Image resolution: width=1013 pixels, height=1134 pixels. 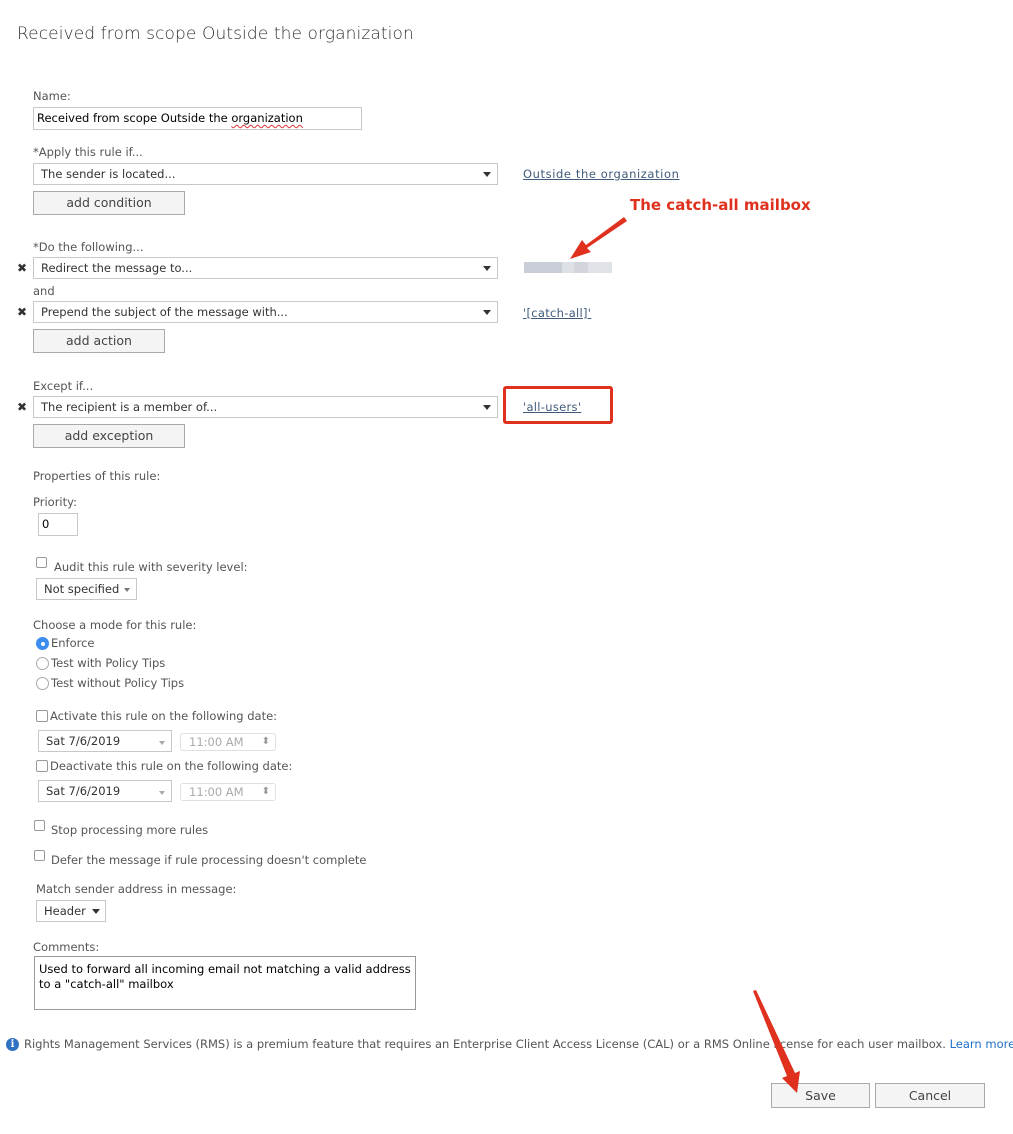 I want to click on mode-label-test-with-tips: Test with Policy Tips, so click(x=108, y=663).